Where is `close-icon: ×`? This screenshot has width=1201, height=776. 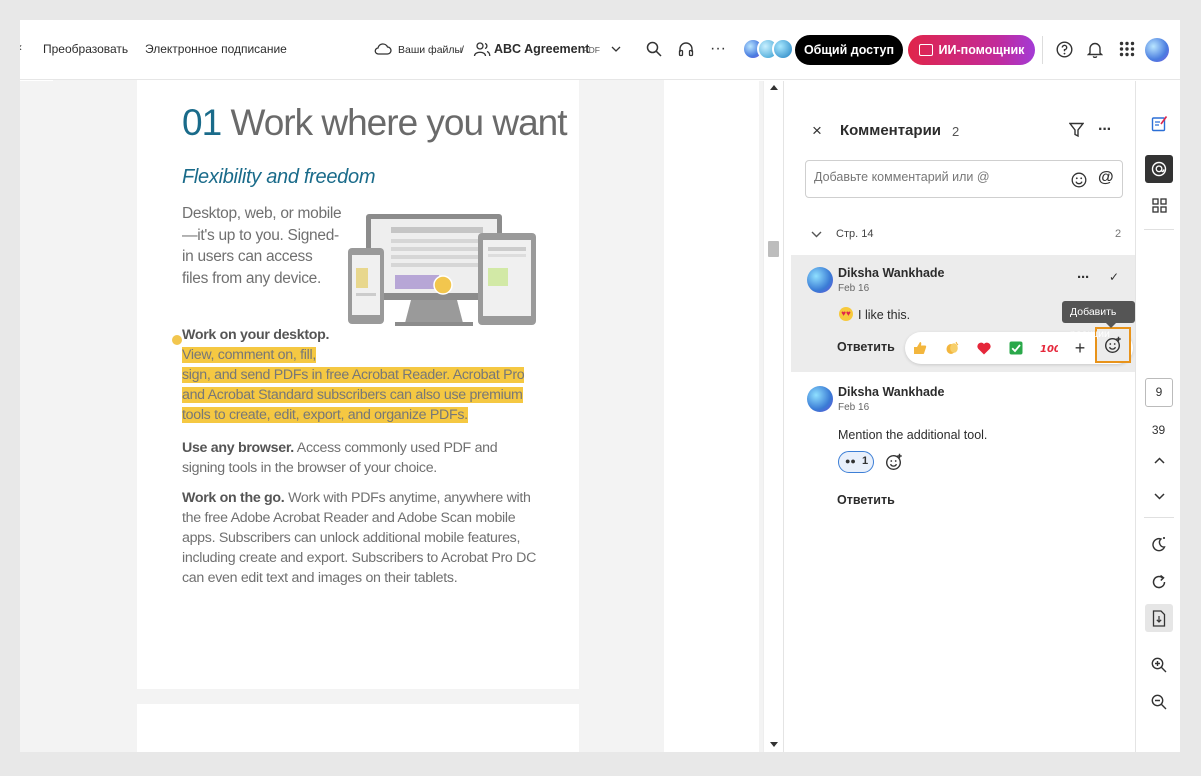 close-icon: × is located at coordinates (817, 131).